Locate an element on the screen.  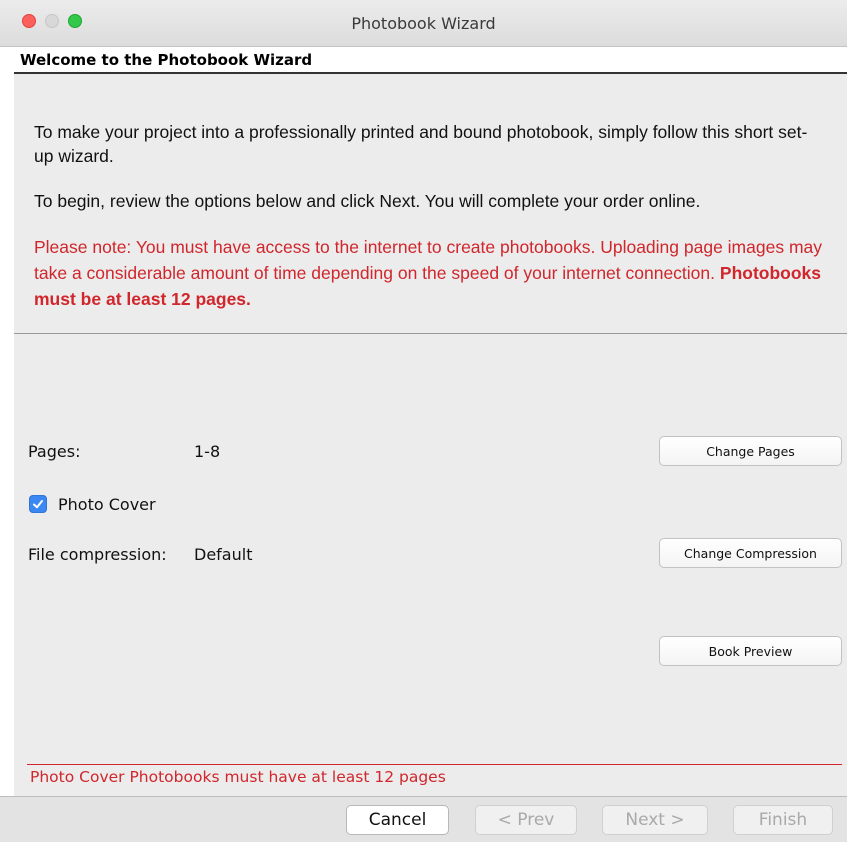
change-pages-button: Change Pages is located at coordinates (750, 451).